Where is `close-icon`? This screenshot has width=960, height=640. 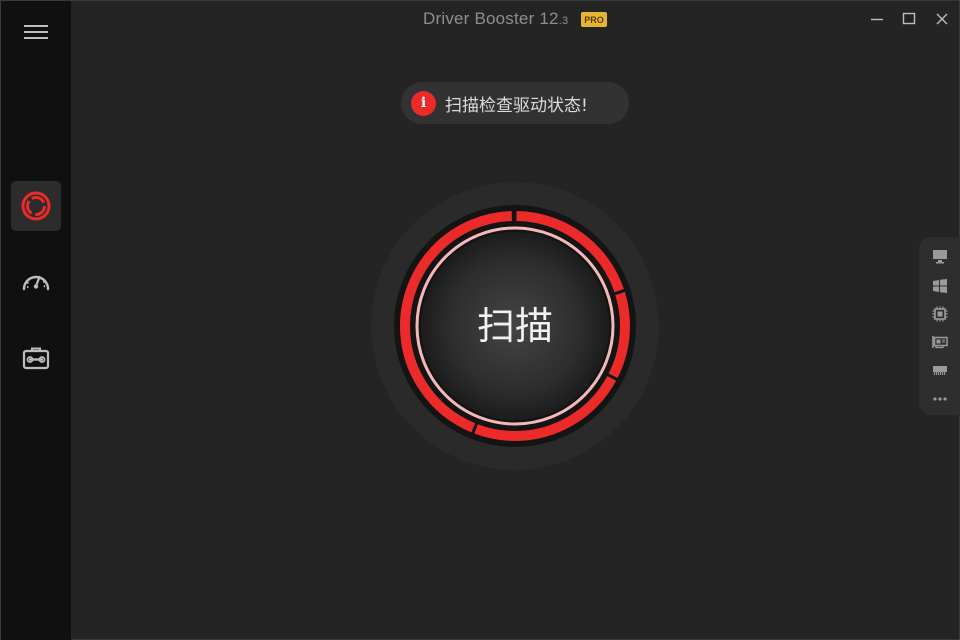 close-icon is located at coordinates (942, 19).